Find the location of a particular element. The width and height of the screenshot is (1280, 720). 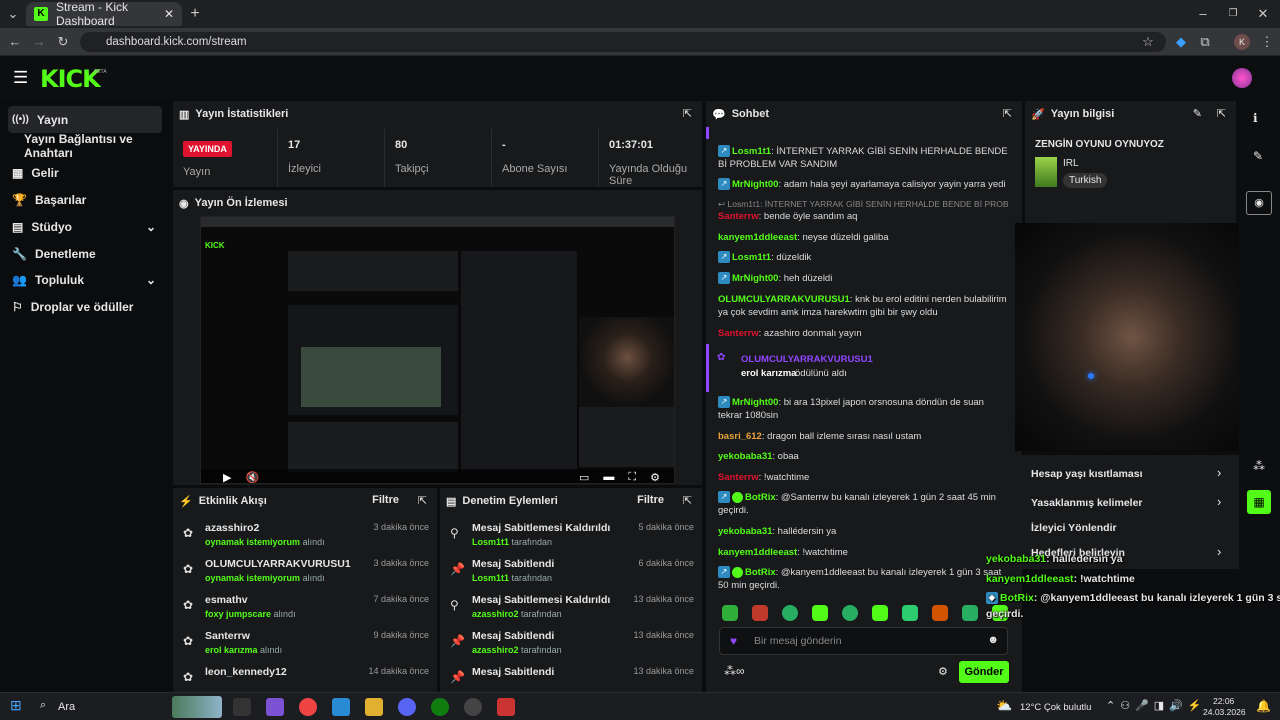

extensions-puzzle-icon: ⧉ is located at coordinates (1205, 42).